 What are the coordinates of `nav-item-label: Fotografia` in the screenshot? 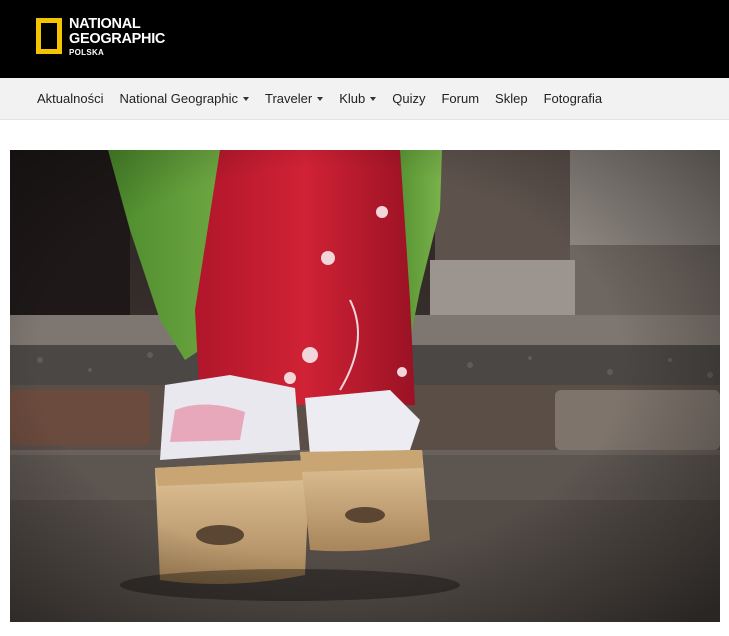 It's located at (573, 98).